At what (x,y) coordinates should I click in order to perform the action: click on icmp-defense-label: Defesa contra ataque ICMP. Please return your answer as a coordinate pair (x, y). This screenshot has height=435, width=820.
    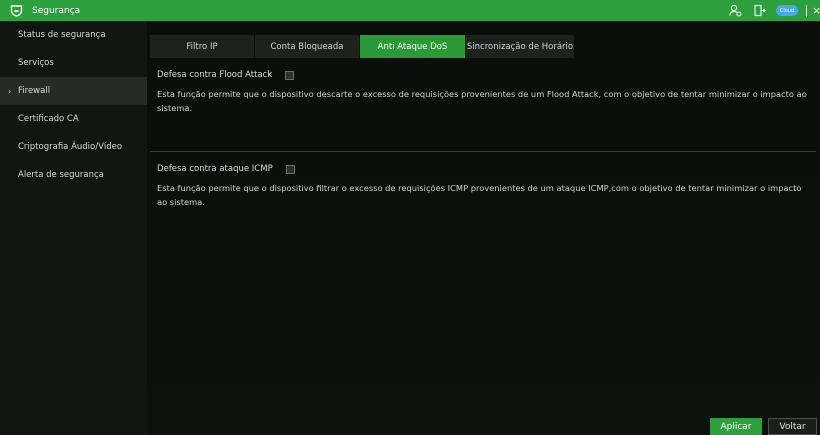
    Looking at the image, I should click on (215, 169).